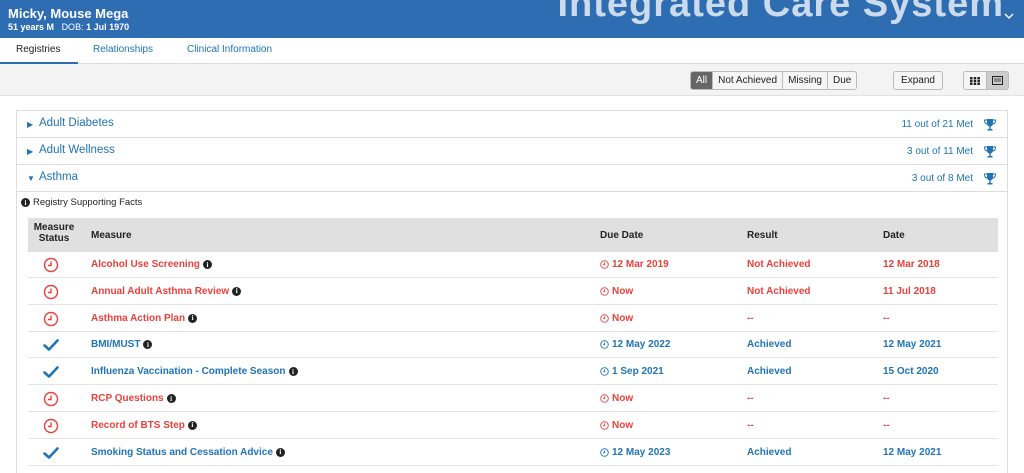  I want to click on list-view-icon, so click(997, 80).